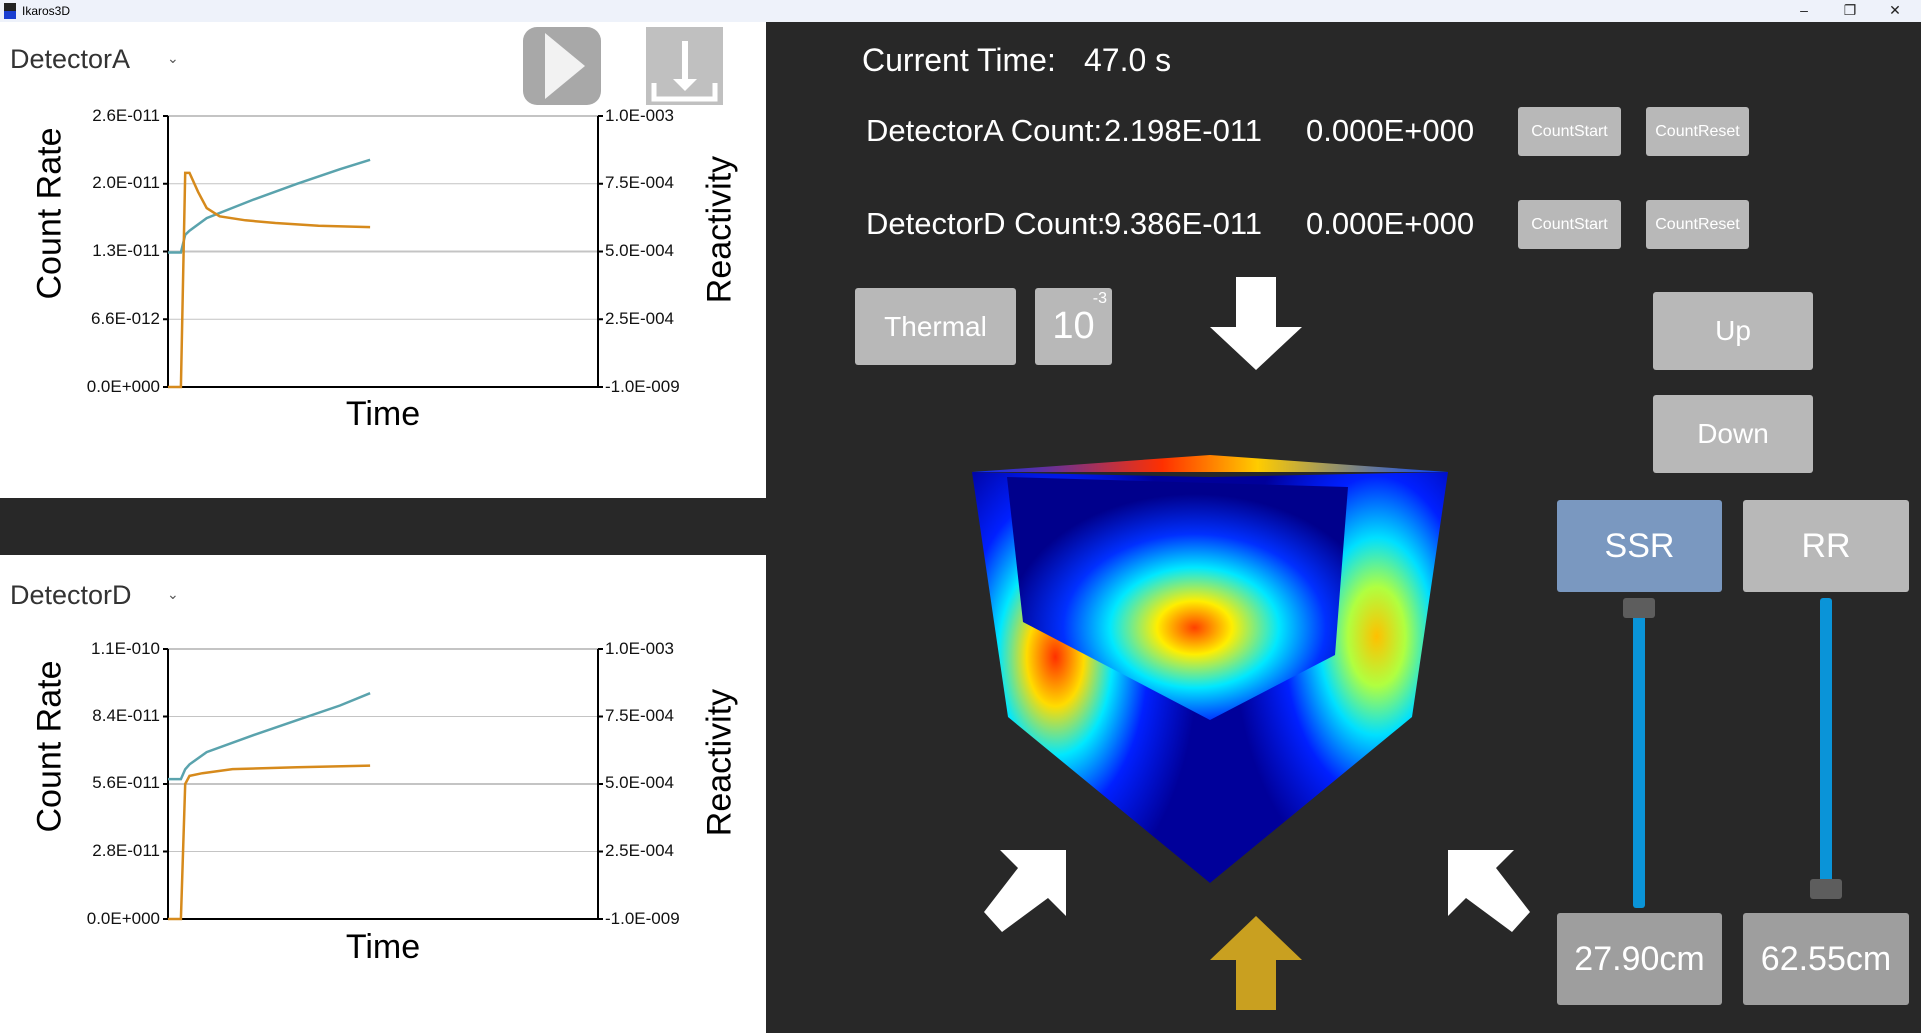 Image resolution: width=1921 pixels, height=1033 pixels. I want to click on y-tick-label: 8.4E-011, so click(126, 715).